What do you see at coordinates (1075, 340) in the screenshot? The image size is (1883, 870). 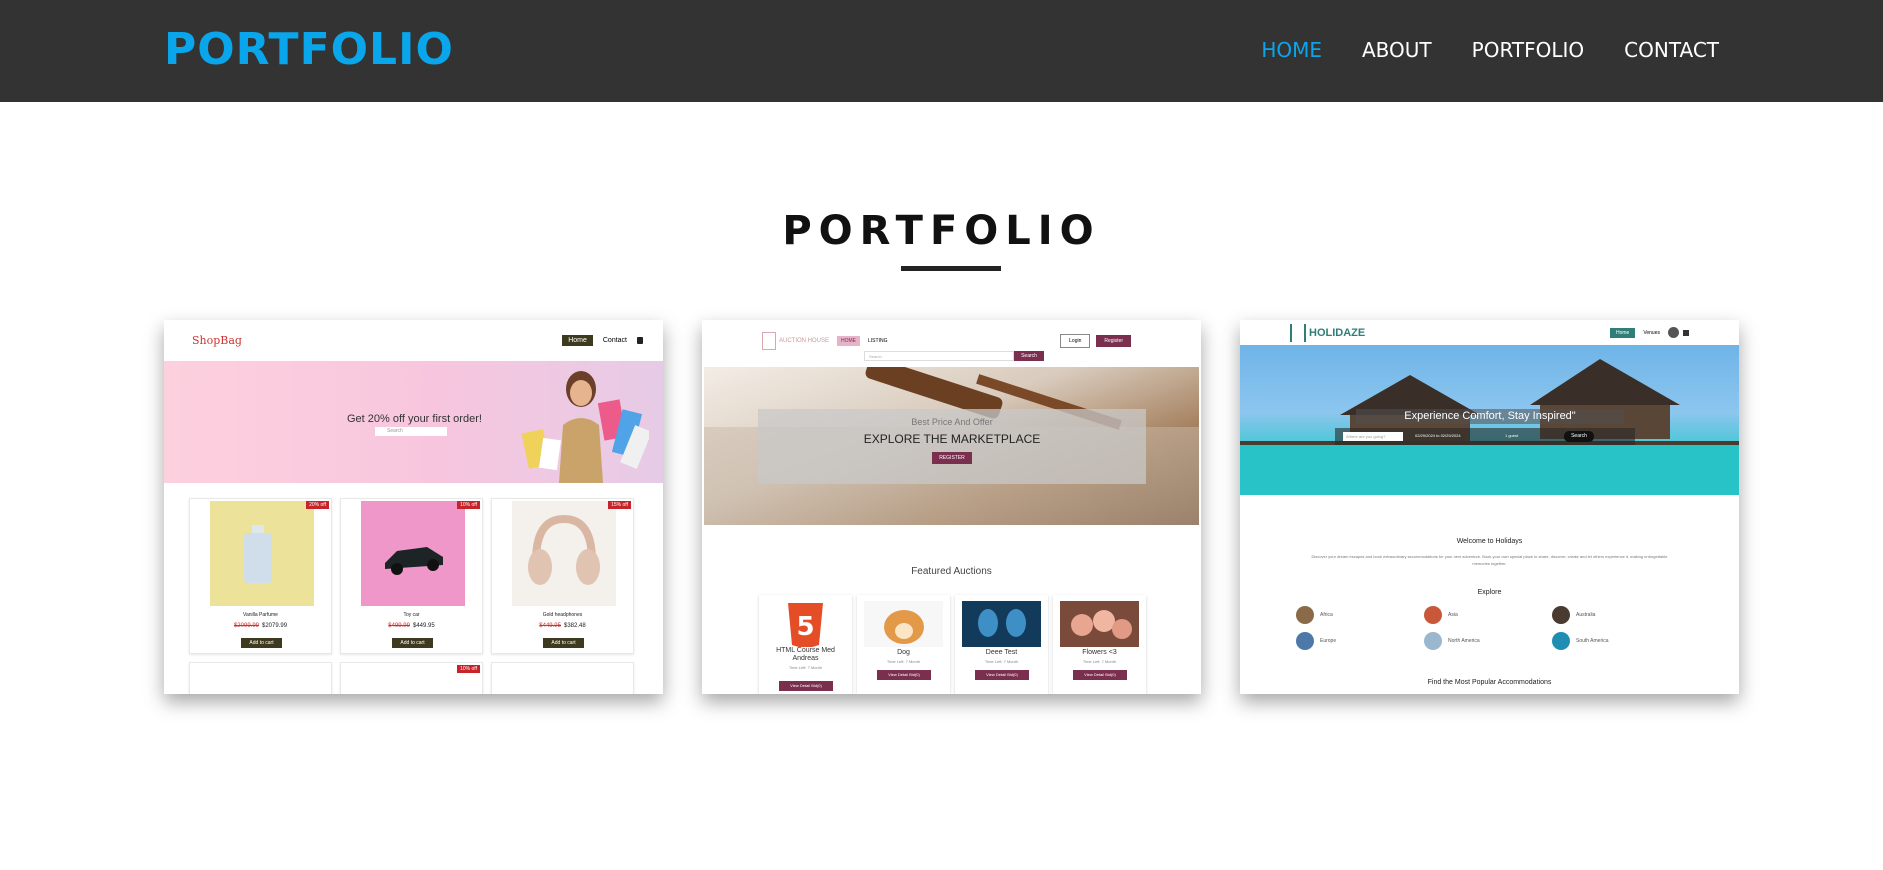 I see `auction-login-button: Login` at bounding box center [1075, 340].